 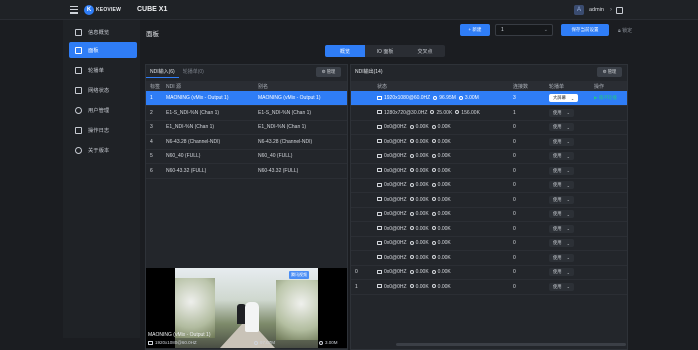 I want to click on sidebar-item-panel: 面板, so click(x=103, y=50).